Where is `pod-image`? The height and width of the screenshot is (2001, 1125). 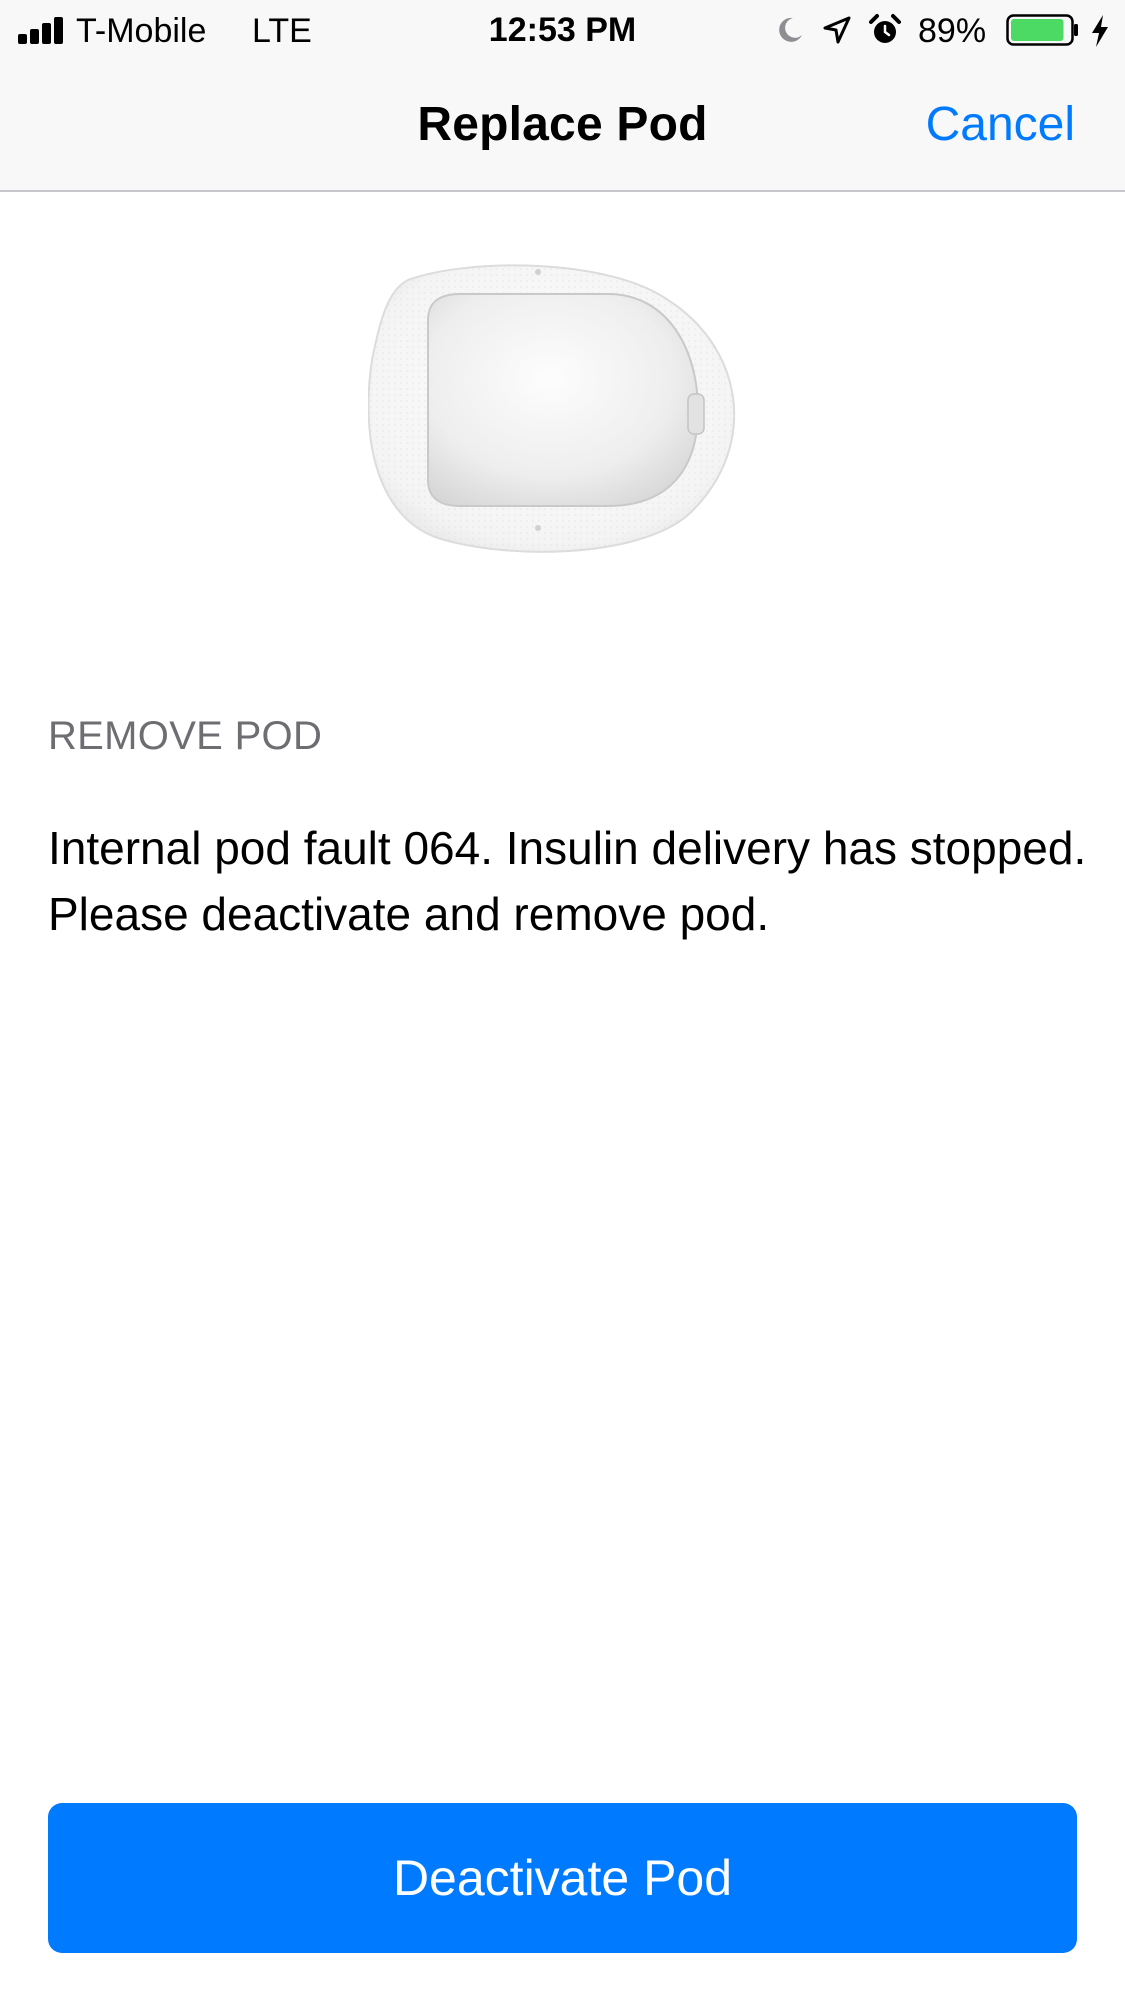
pod-image is located at coordinates (552, 408).